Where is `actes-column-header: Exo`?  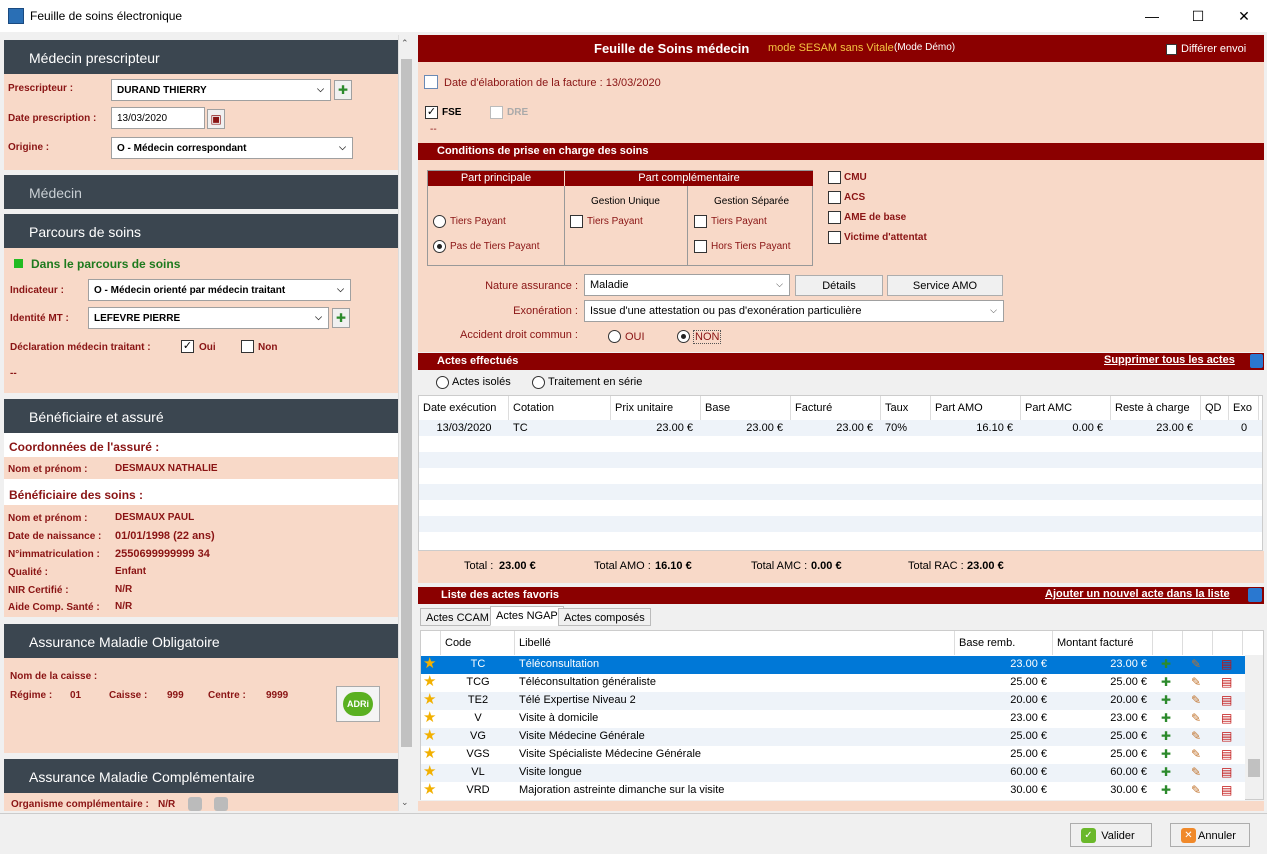
actes-column-header: Exo is located at coordinates (1244, 408).